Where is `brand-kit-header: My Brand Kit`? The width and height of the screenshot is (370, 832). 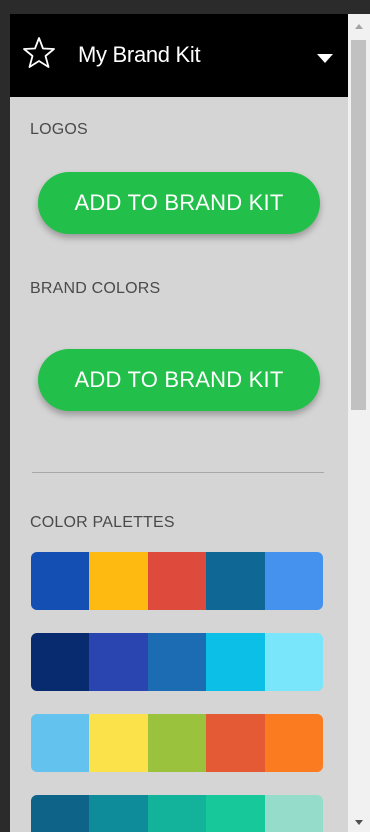 brand-kit-header: My Brand Kit is located at coordinates (179, 55).